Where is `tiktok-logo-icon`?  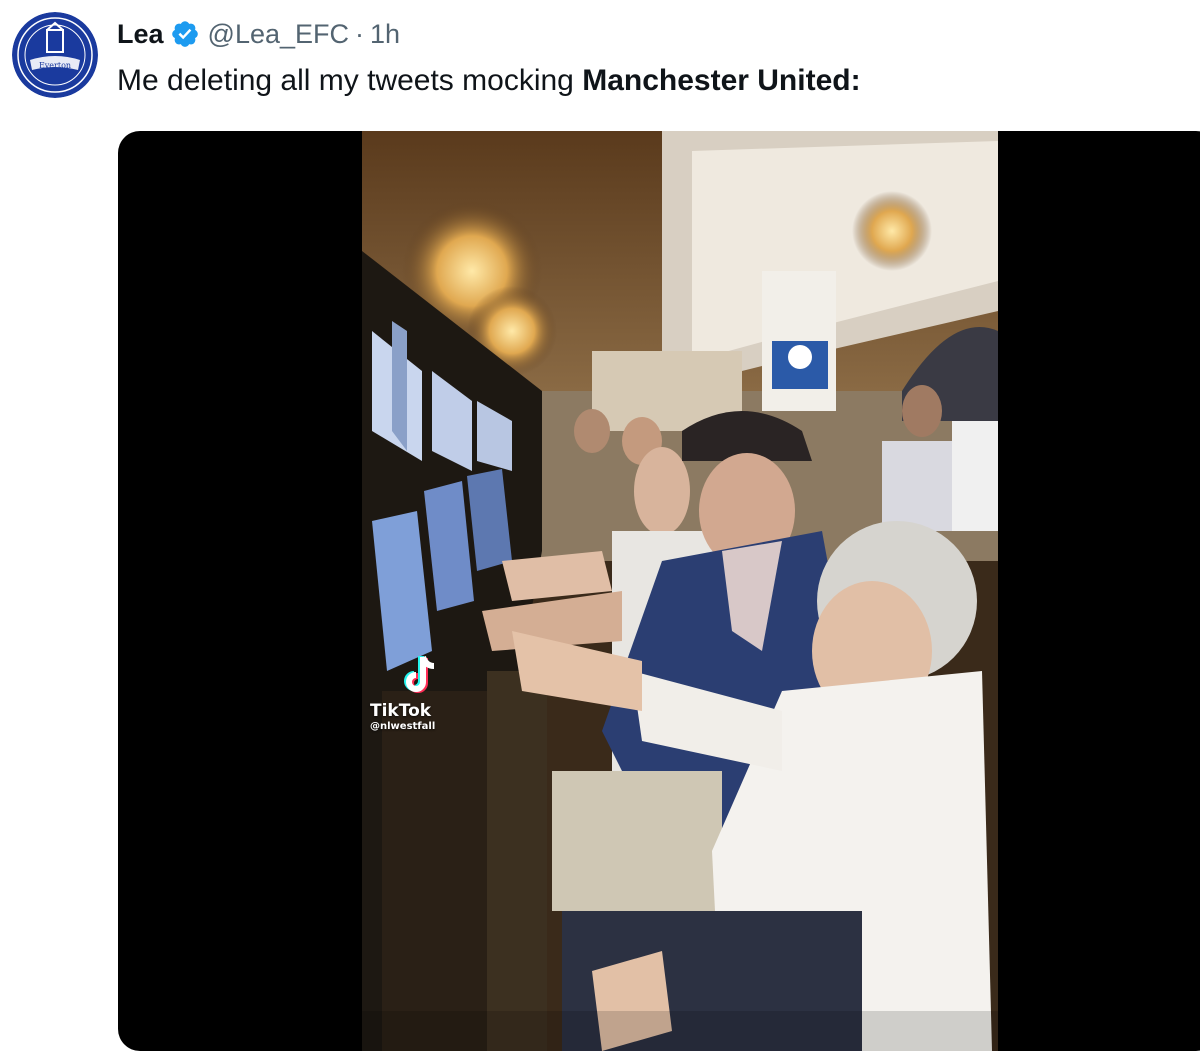
tiktok-logo-icon is located at coordinates (420, 675).